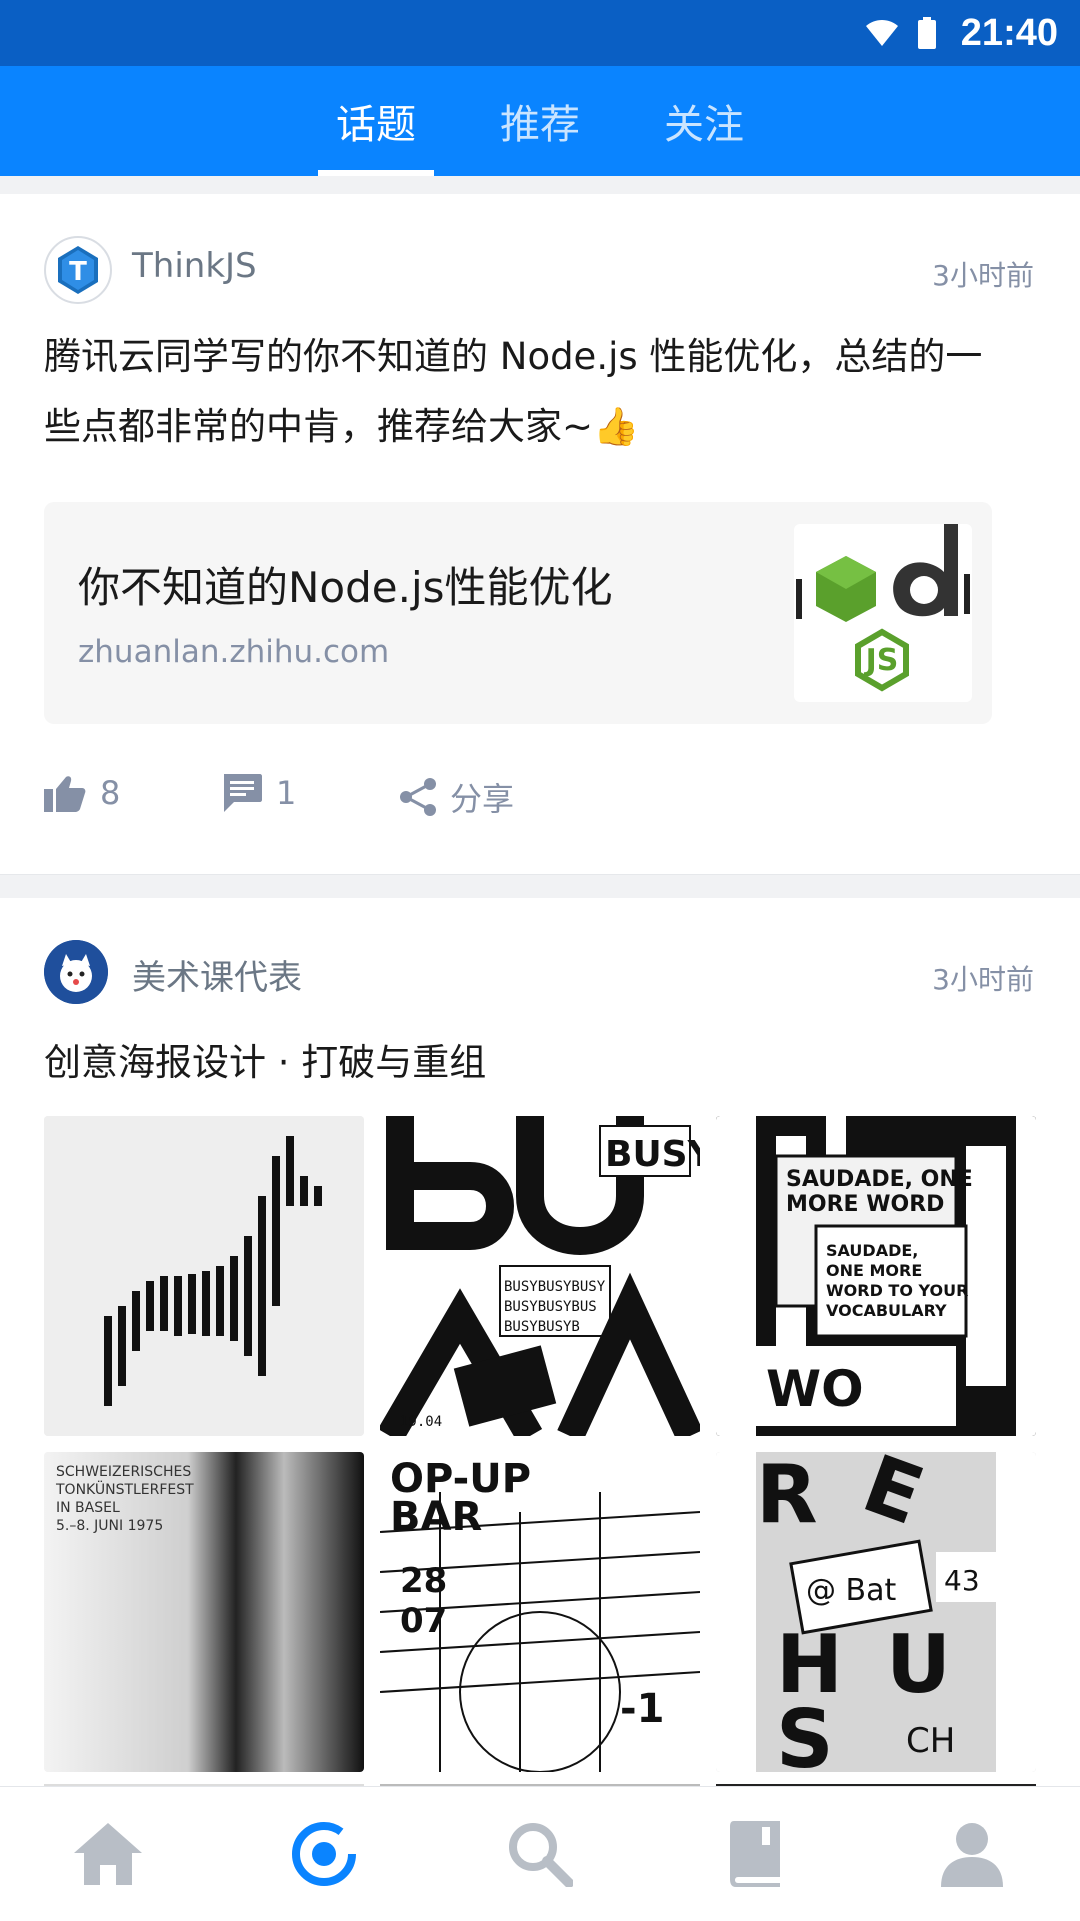  I want to click on author-name: ThinkJS, so click(194, 266).